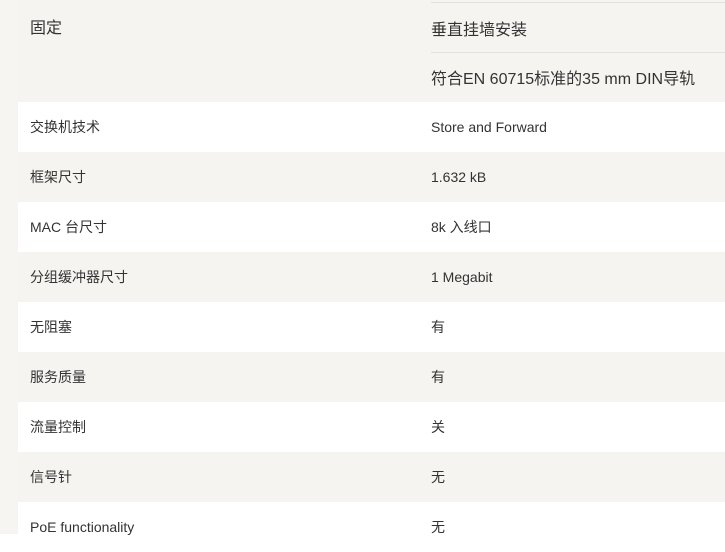  Describe the element at coordinates (58, 427) in the screenshot. I see `spec-label: 流量控制` at that location.